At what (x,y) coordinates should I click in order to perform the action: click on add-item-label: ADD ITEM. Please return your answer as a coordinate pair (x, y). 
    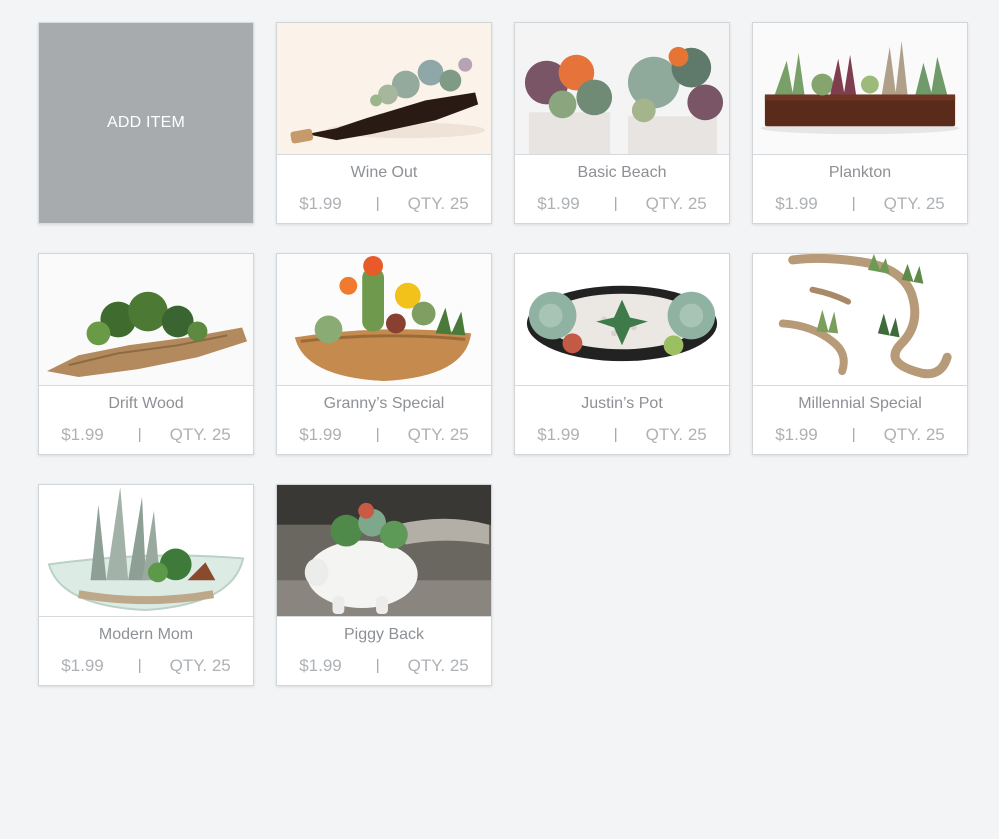
    Looking at the image, I should click on (146, 122).